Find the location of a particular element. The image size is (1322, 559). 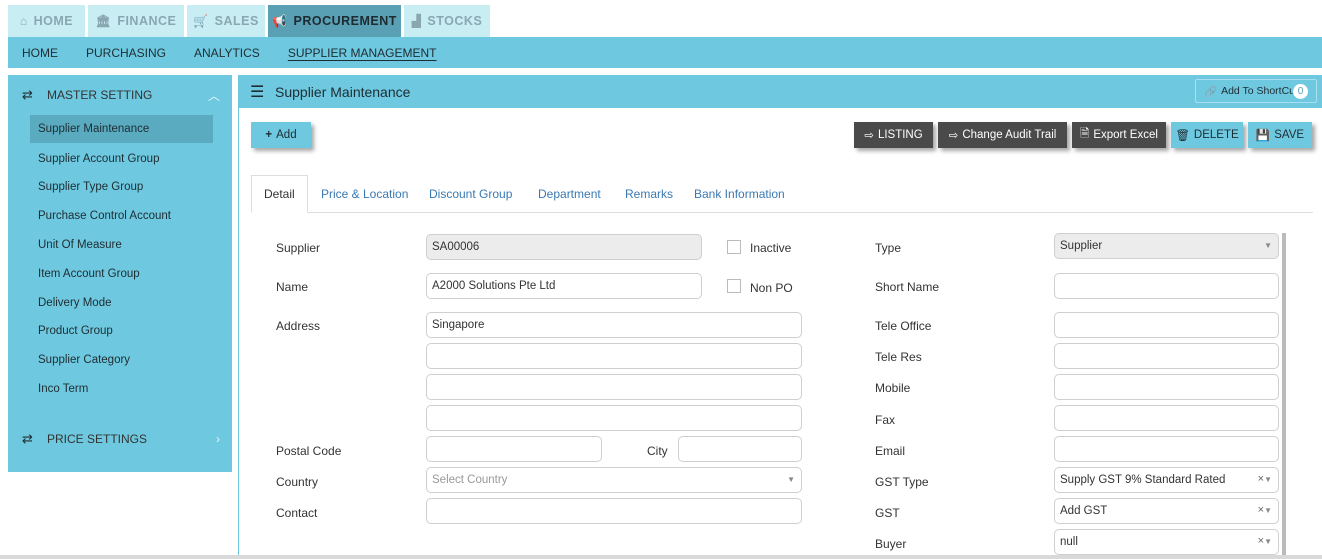

postal-code-field is located at coordinates (514, 449).